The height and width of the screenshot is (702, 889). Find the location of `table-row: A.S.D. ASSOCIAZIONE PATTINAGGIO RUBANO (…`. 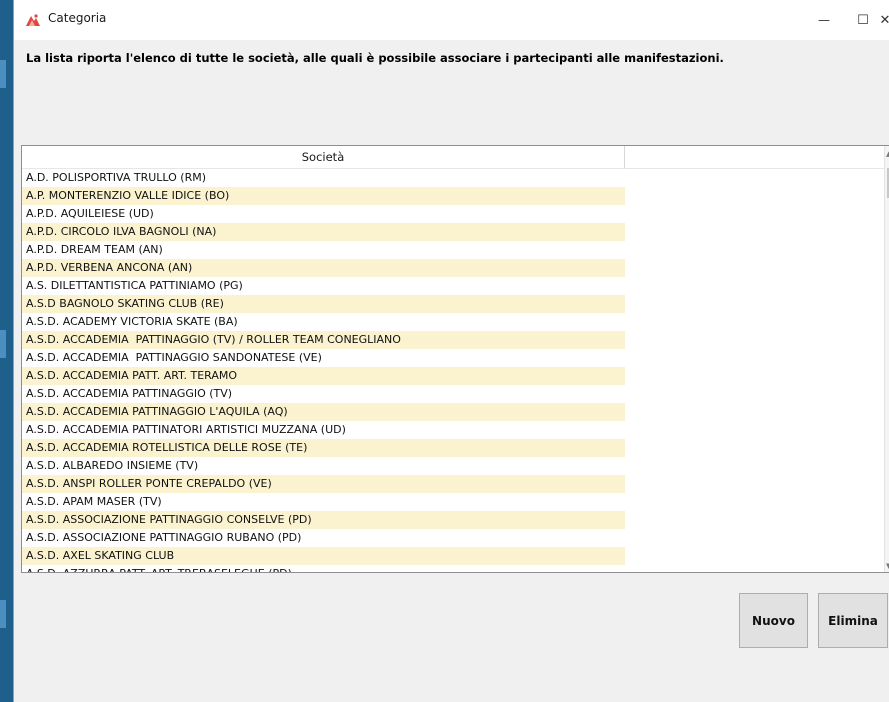

table-row: A.S.D. ASSOCIAZIONE PATTINAGGIO RUBANO (… is located at coordinates (323, 538).